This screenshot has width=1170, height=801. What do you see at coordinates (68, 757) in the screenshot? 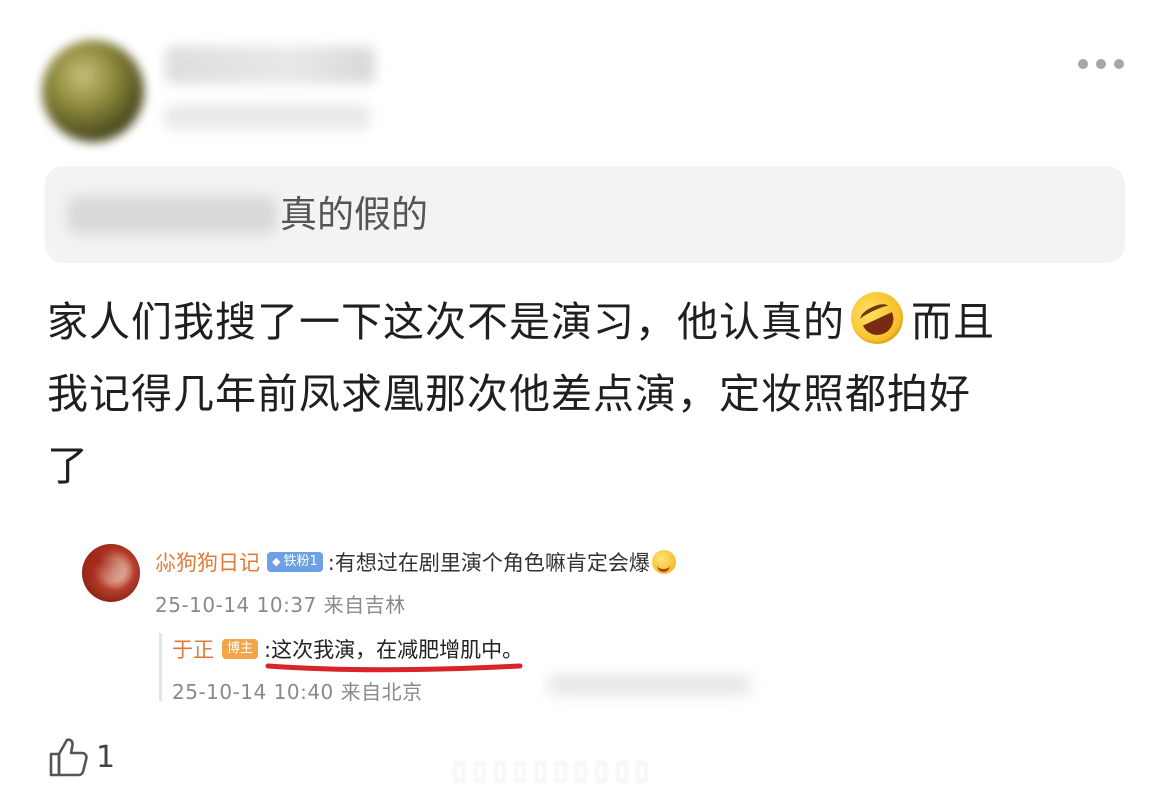
I see `thumbs-up-icon` at bounding box center [68, 757].